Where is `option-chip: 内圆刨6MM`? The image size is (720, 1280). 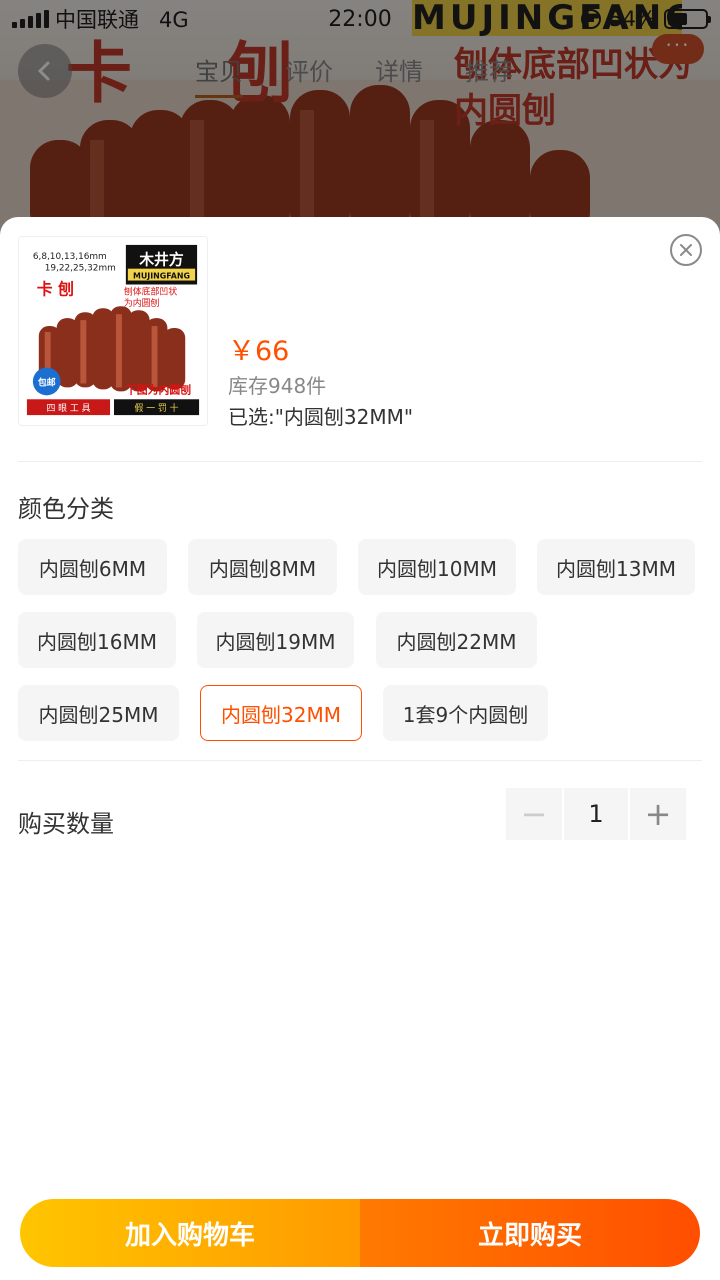
option-chip: 内圆刨6MM is located at coordinates (92, 567).